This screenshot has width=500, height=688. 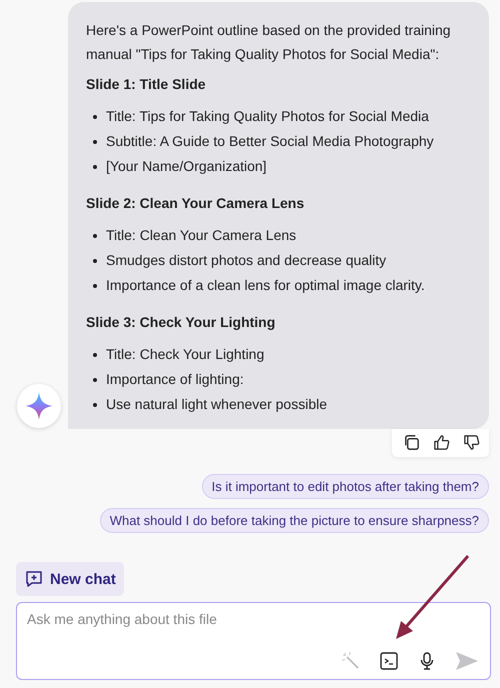 I want to click on terminal-icon, so click(x=389, y=661).